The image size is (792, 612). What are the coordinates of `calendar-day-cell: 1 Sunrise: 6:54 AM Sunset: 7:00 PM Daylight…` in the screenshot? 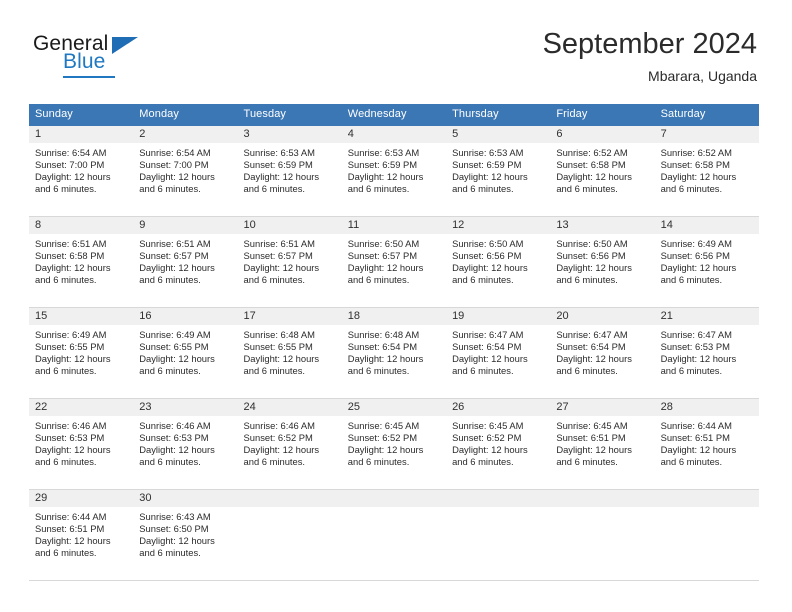 It's located at (81, 171).